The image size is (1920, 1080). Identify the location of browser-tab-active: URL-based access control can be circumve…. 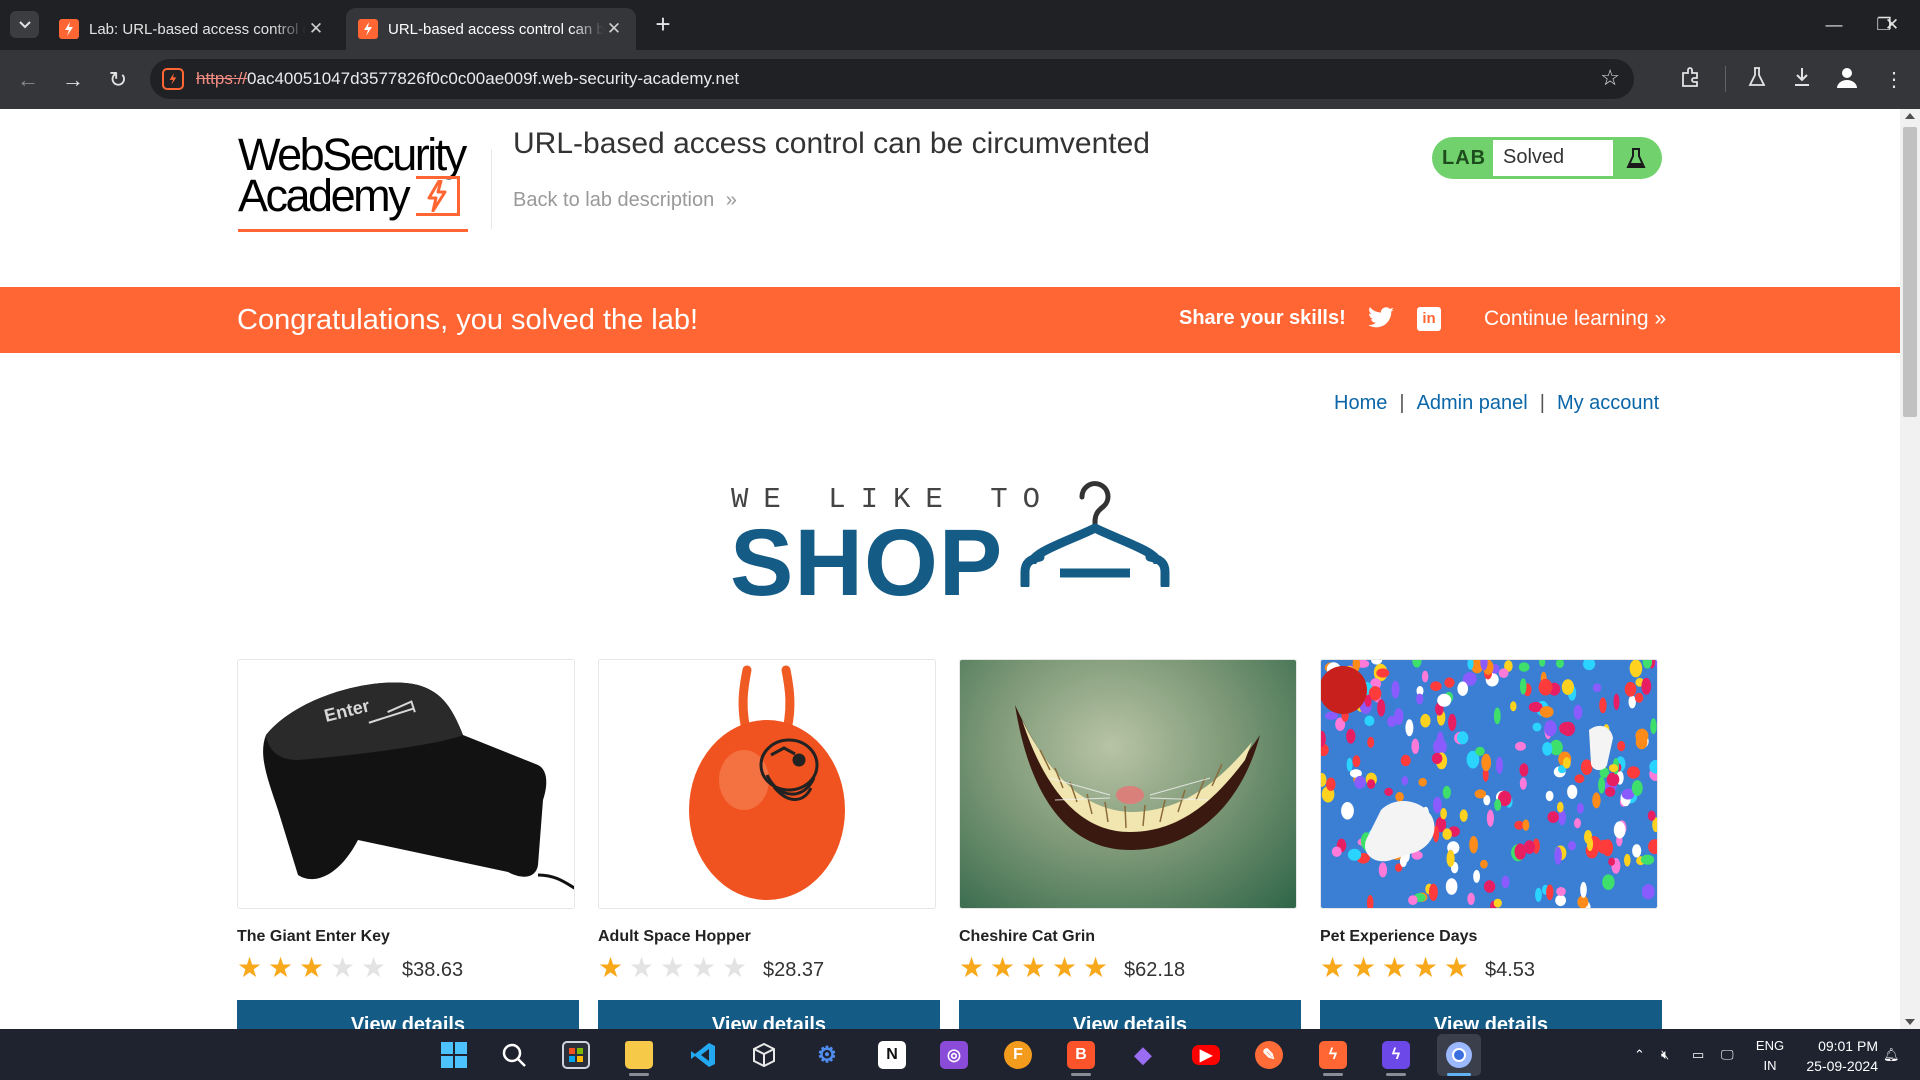
(491, 29).